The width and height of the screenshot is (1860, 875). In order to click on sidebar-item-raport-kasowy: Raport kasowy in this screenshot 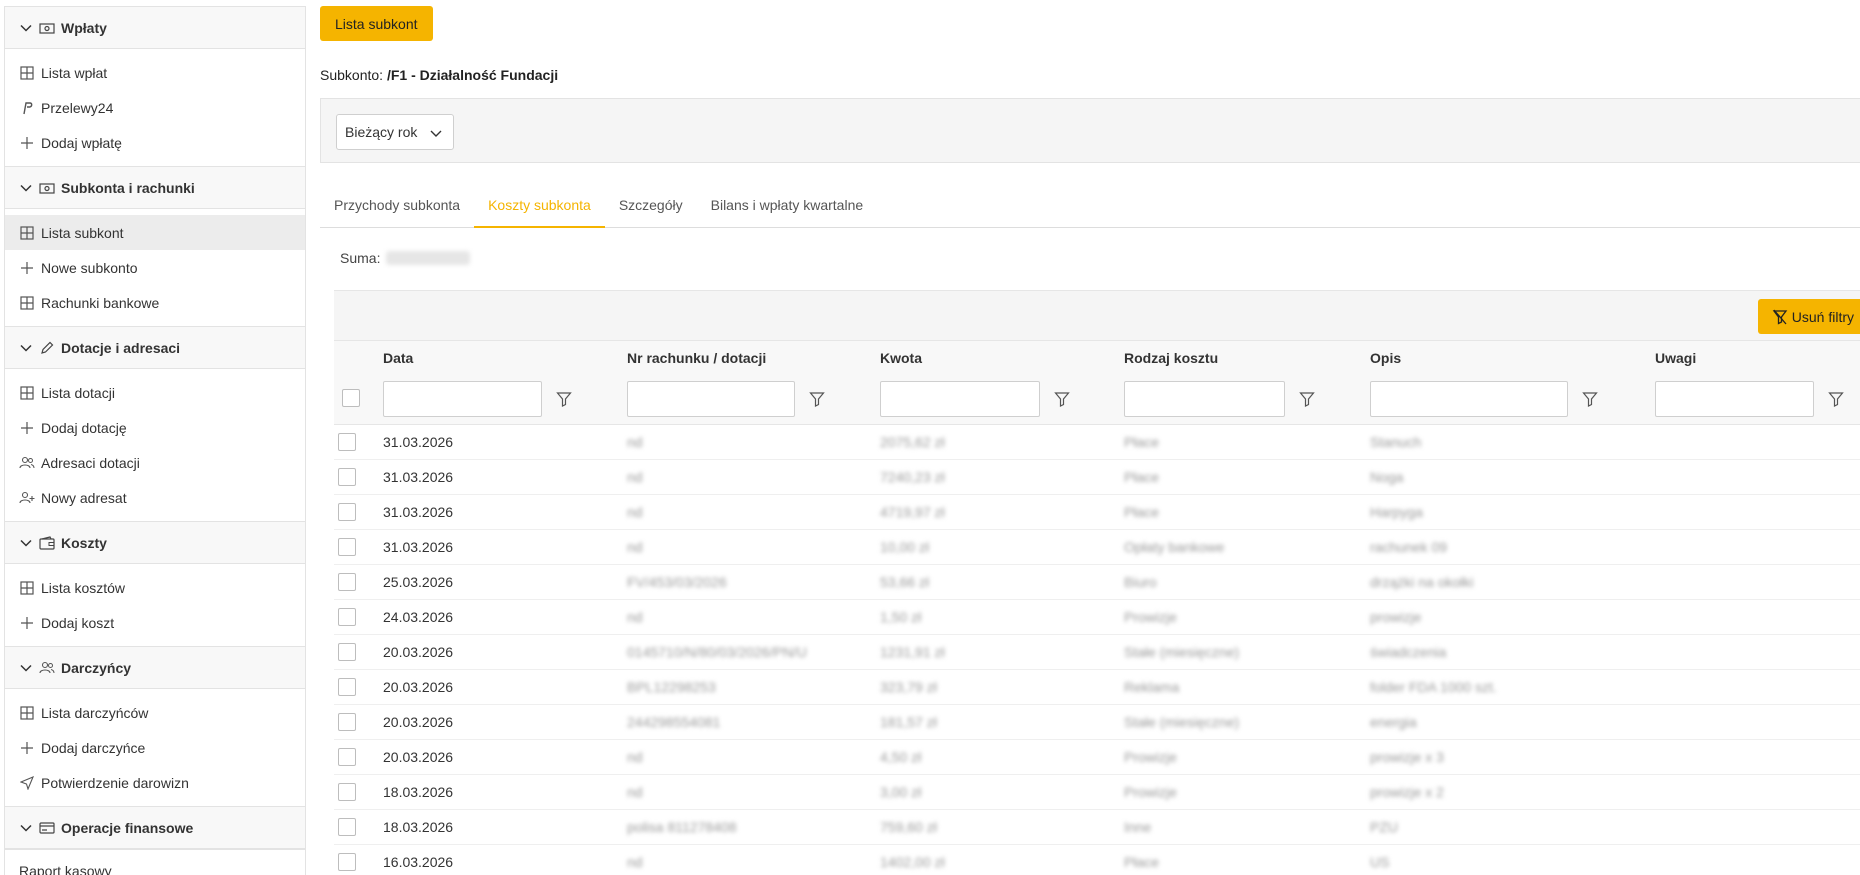, I will do `click(155, 862)`.